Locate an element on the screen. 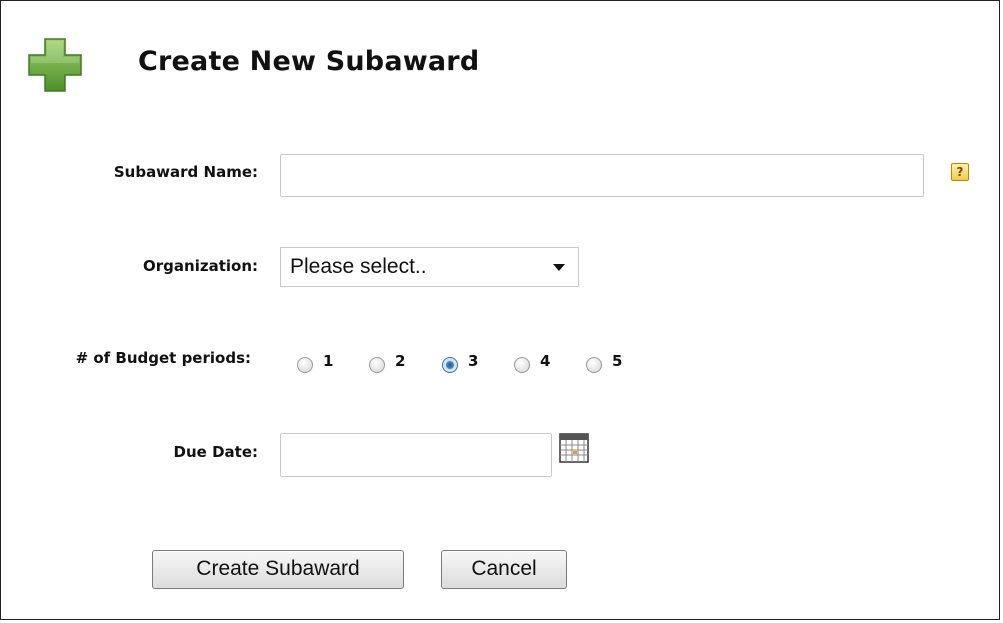  organization-selected-value: Please select.. is located at coordinates (358, 266).